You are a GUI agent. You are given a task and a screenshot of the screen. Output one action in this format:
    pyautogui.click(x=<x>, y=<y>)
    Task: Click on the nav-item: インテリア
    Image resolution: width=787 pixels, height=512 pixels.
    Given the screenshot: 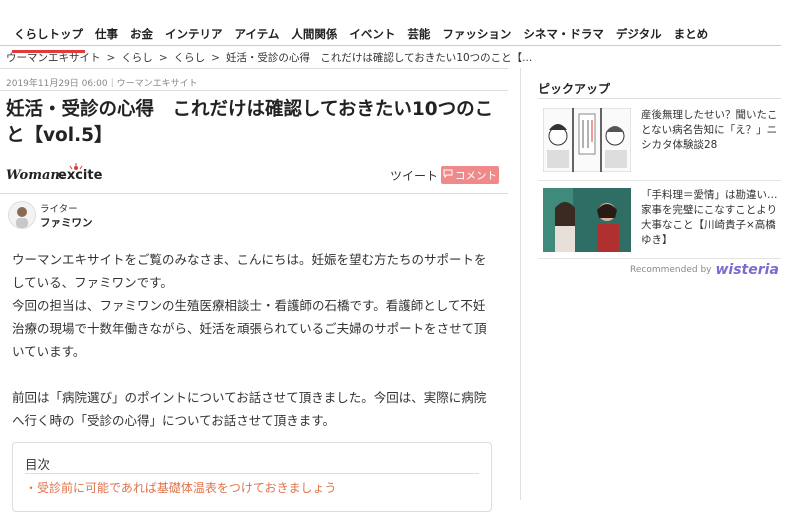 What is the action you would take?
    pyautogui.click(x=194, y=35)
    